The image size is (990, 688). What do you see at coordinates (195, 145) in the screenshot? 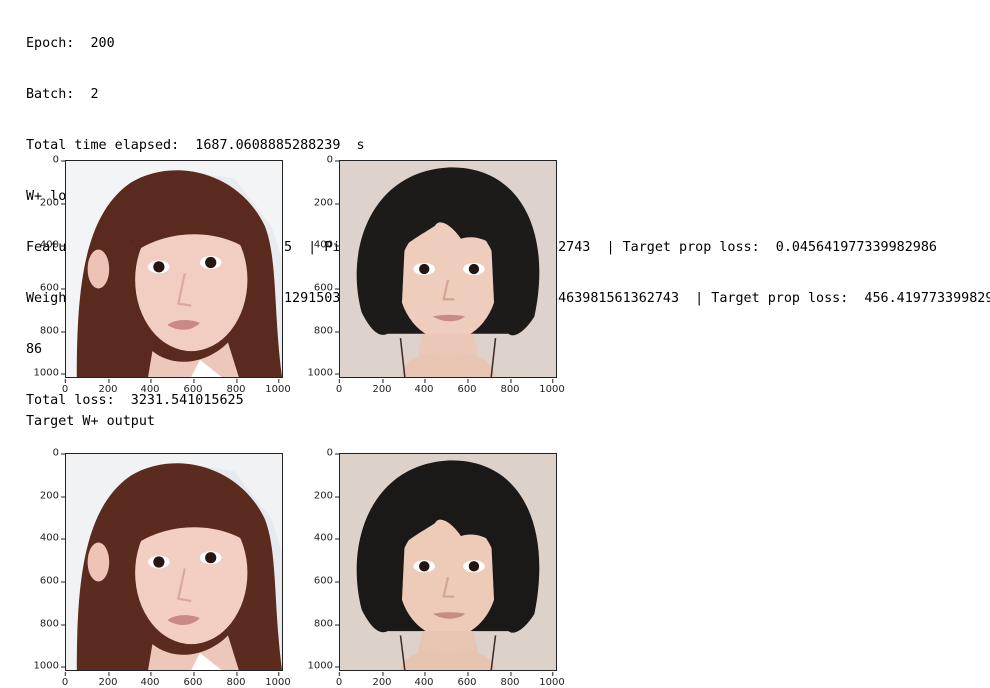
I see `log-line-total-time: Total time elapsed: 1687.0608885288239 s` at bounding box center [195, 145].